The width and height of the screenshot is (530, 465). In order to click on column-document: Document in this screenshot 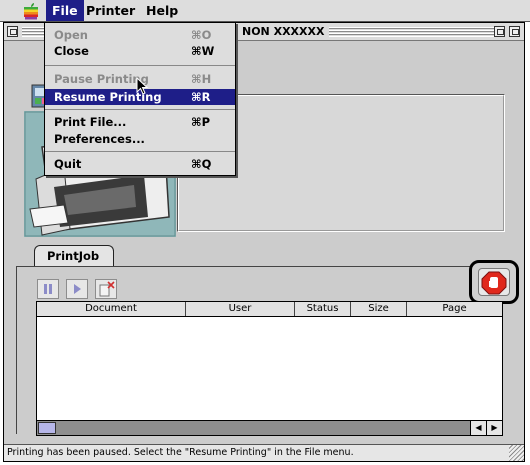, I will do `click(111, 309)`.